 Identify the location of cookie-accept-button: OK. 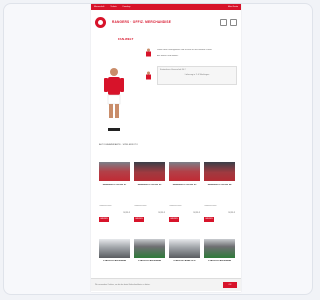
(230, 285).